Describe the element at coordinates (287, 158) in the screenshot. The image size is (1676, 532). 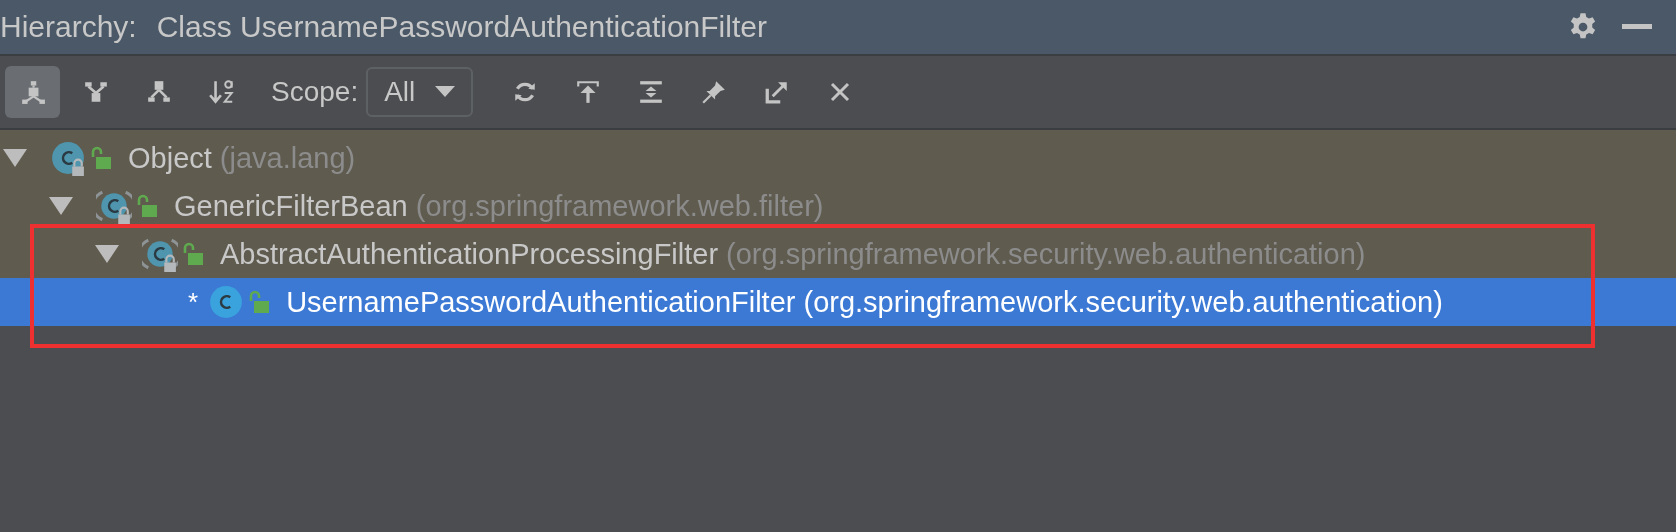
I see `package-name: (java.lang)` at that location.